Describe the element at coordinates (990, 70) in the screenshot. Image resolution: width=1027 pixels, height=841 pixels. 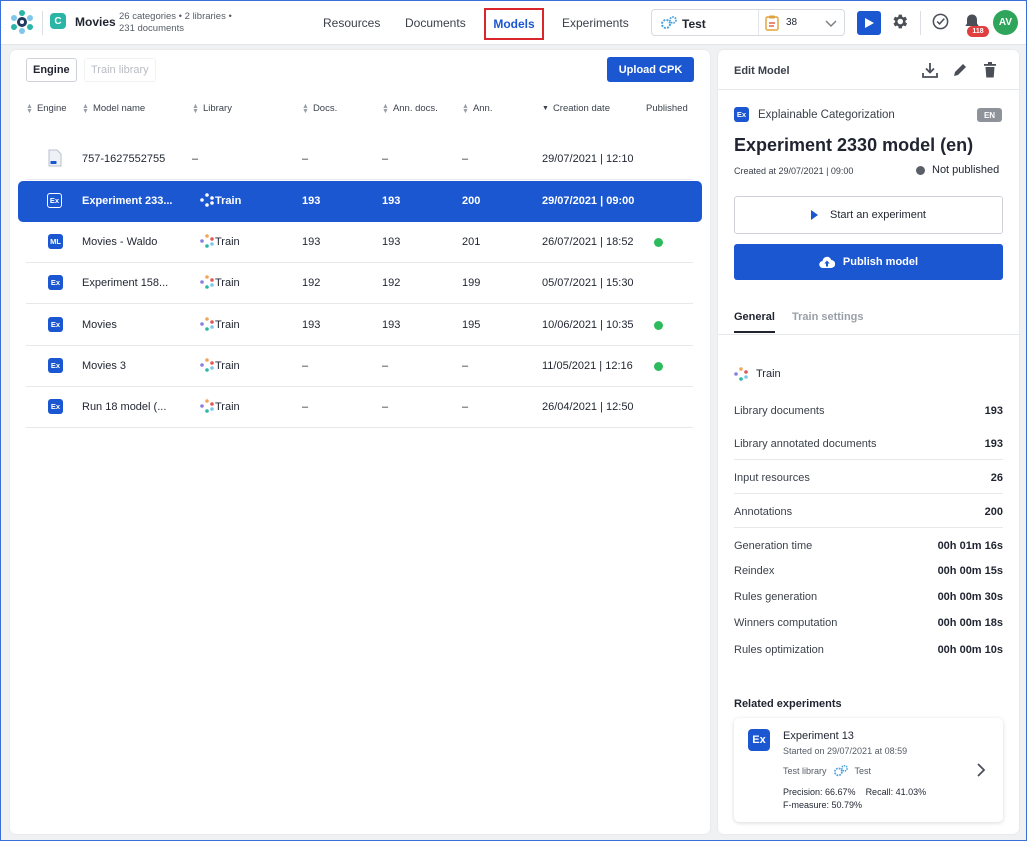
I see `trash-icon` at that location.